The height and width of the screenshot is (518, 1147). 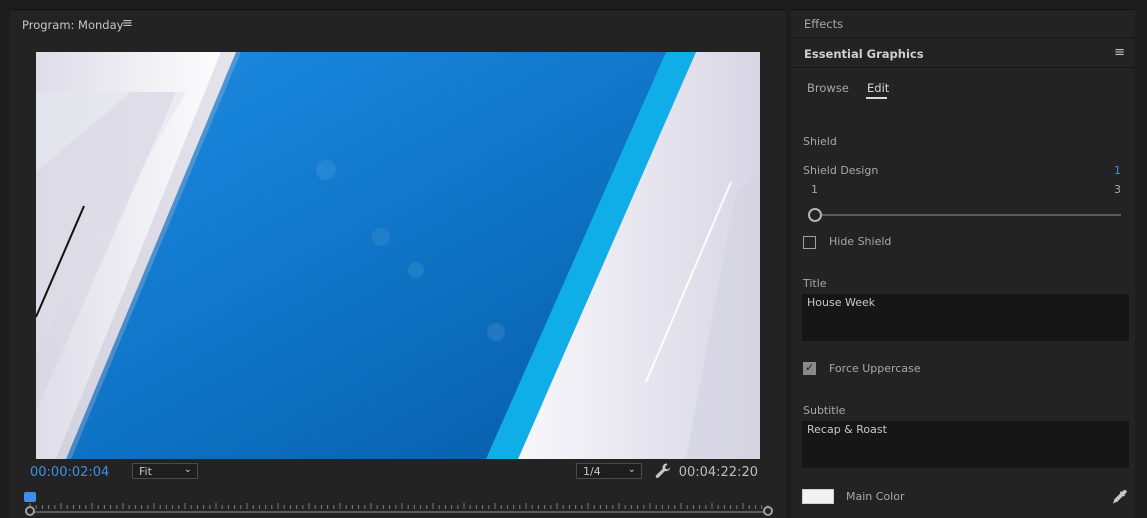 I want to click on slider-min-label: 1, so click(x=814, y=189).